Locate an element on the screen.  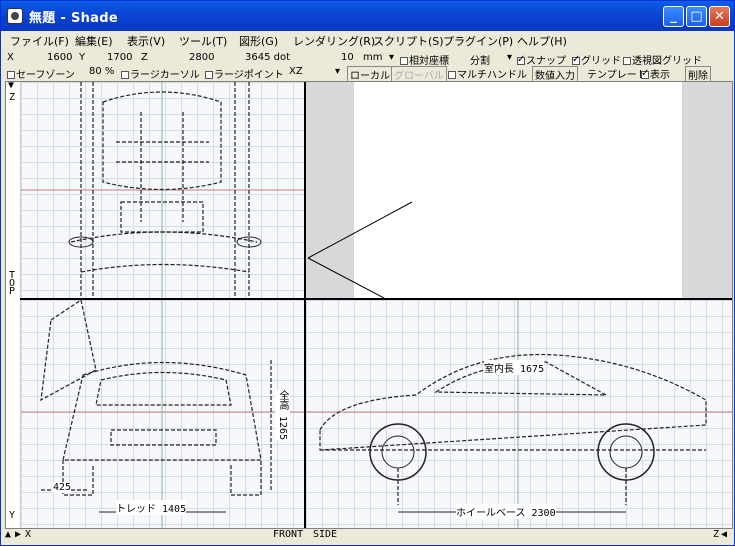
grid-unit-select: mm is located at coordinates (372, 57).